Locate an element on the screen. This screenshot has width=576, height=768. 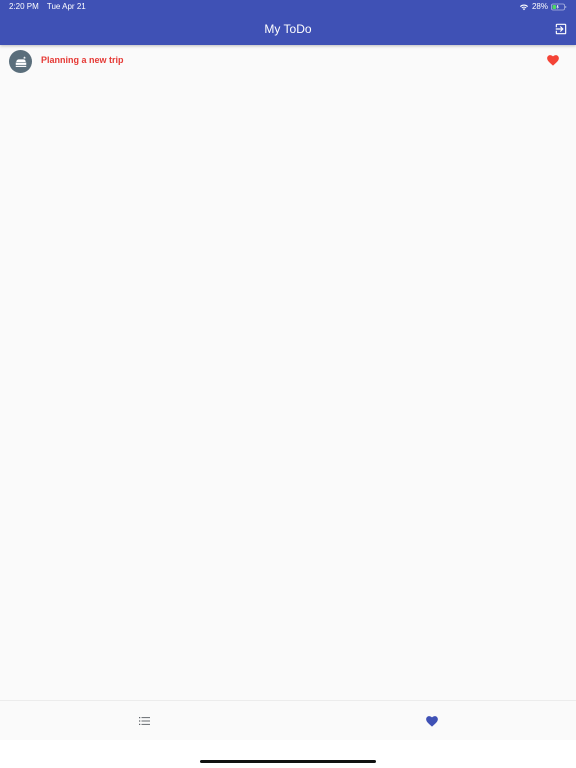
todo-title: Planning a new trip is located at coordinates (82, 60).